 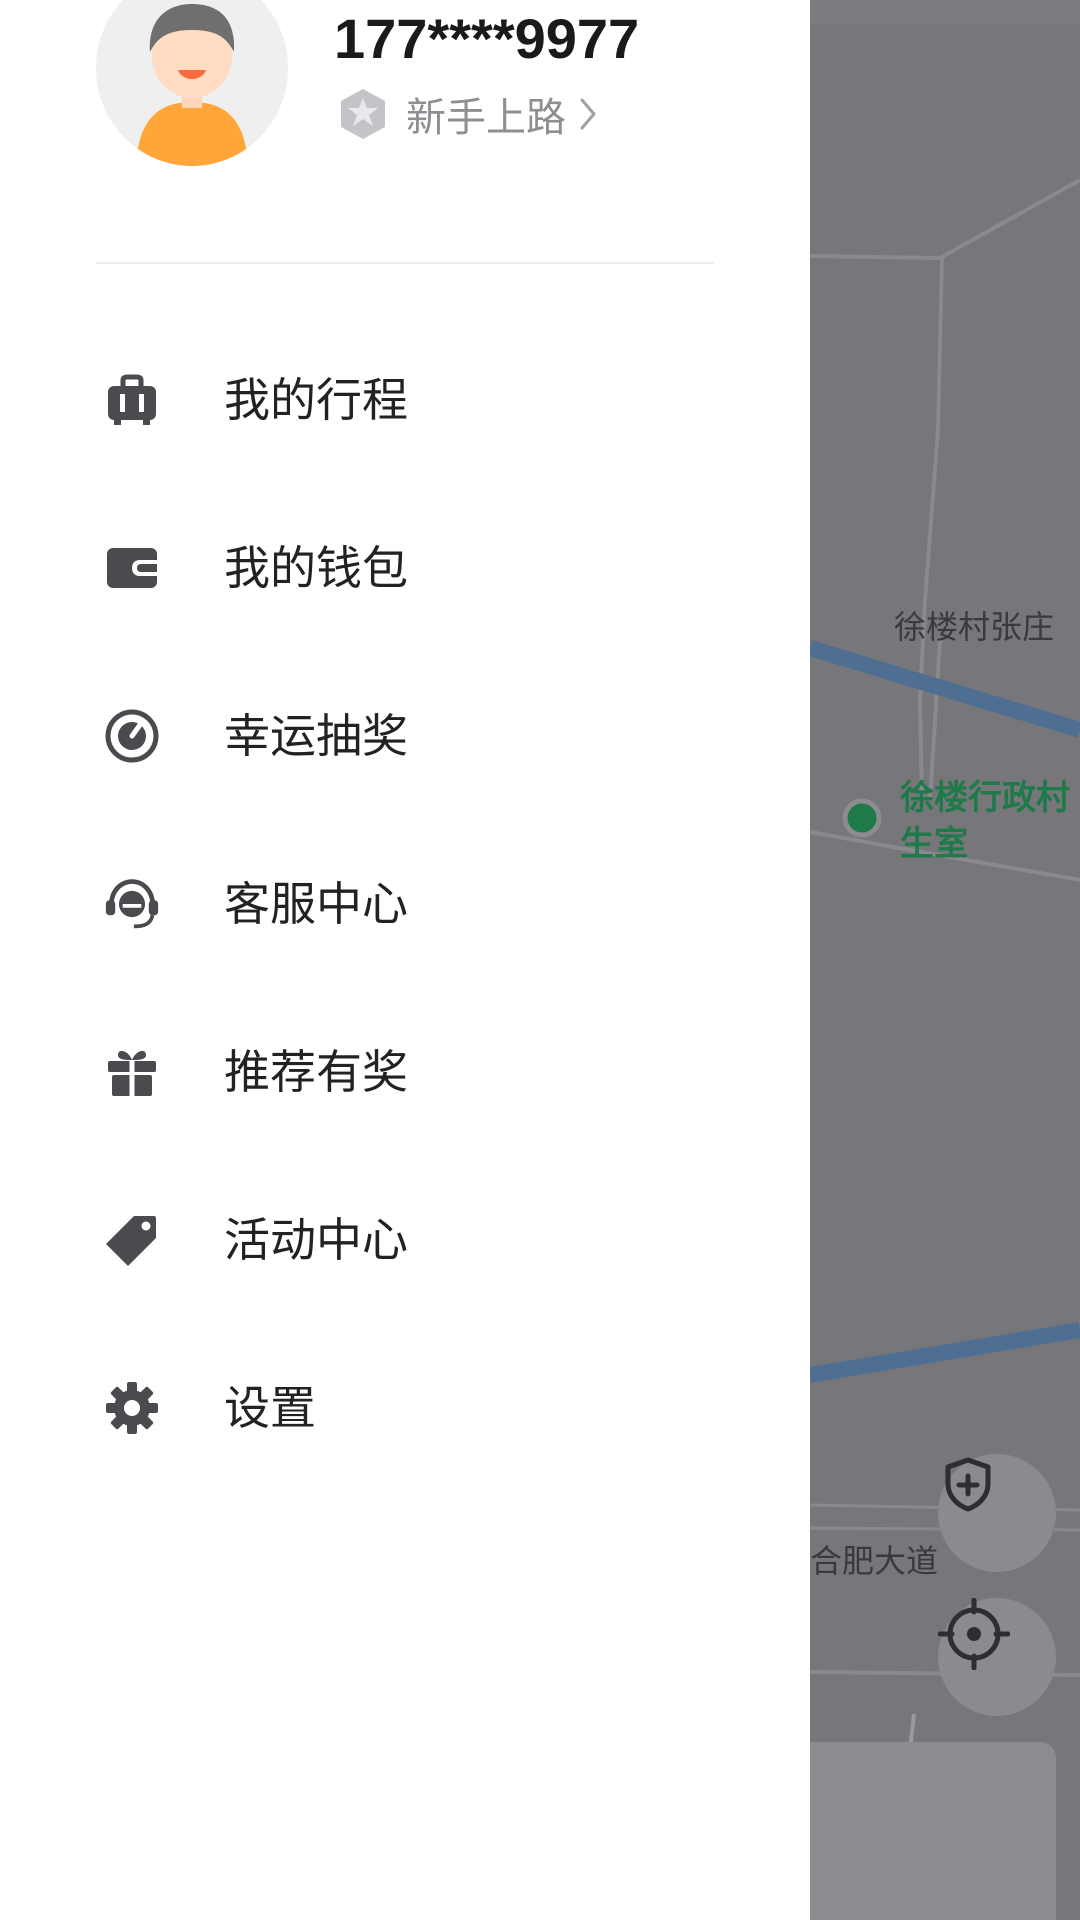 What do you see at coordinates (270, 1408) in the screenshot?
I see `menu-label-settings: 设置` at bounding box center [270, 1408].